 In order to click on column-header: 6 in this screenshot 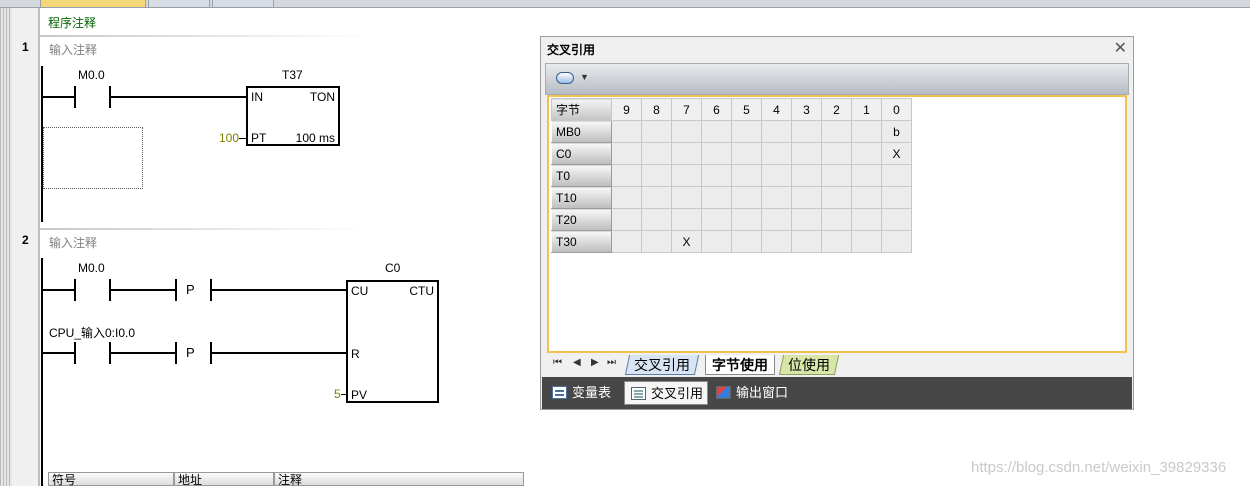, I will do `click(716, 109)`.